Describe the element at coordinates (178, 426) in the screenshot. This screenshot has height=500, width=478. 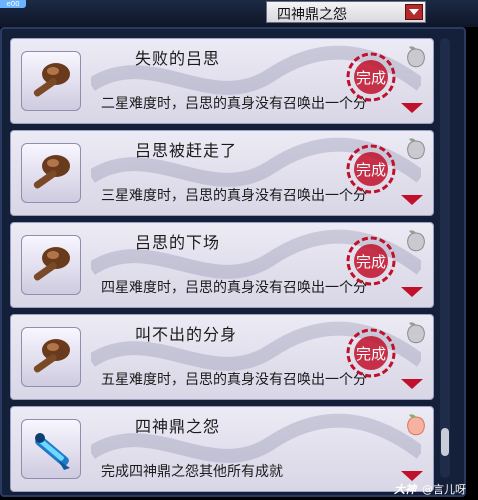
I see `achievement-title: 四神鼎之怨` at that location.